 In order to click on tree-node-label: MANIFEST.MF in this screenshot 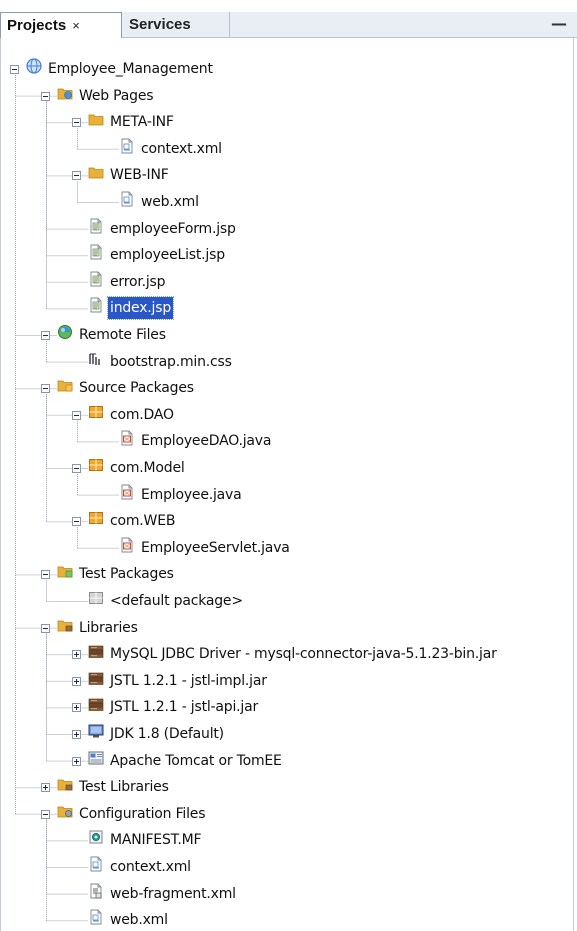, I will do `click(156, 840)`.